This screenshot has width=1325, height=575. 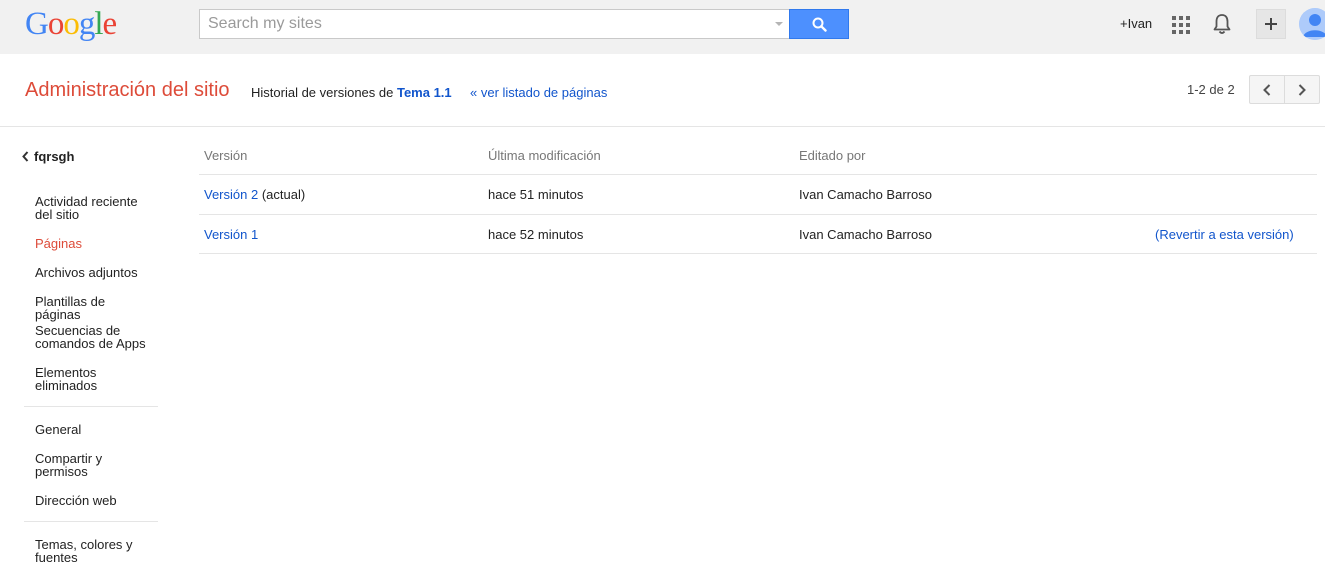 I want to click on sidebar-item-deleted-items: Elementos eliminados, so click(x=92, y=379).